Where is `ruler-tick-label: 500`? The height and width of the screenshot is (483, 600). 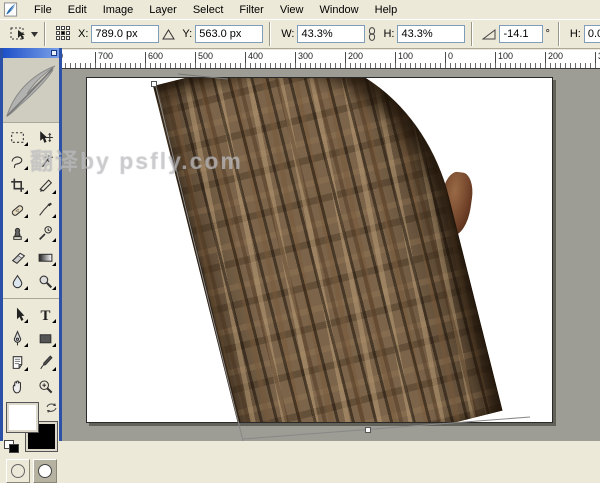 ruler-tick-label: 500 is located at coordinates (206, 56).